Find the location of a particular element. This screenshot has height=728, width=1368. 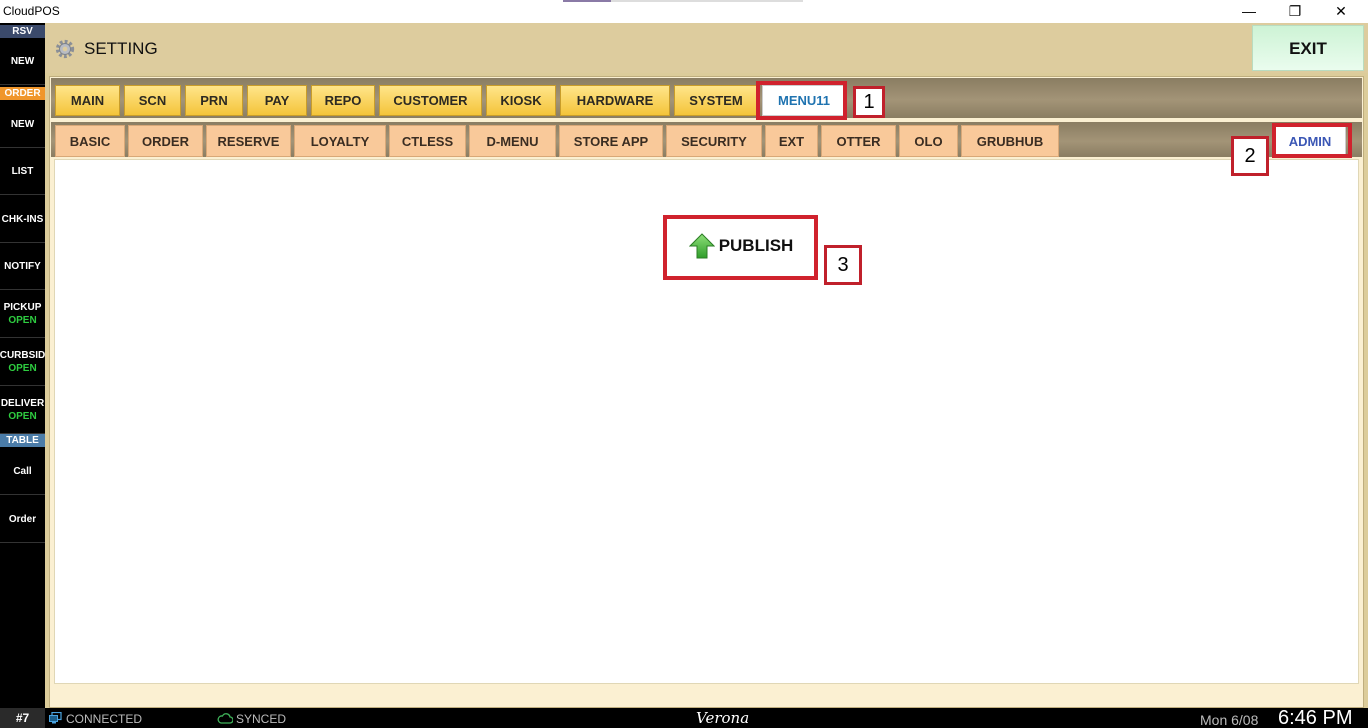

sidebar-item-call: Call is located at coordinates (22, 471).